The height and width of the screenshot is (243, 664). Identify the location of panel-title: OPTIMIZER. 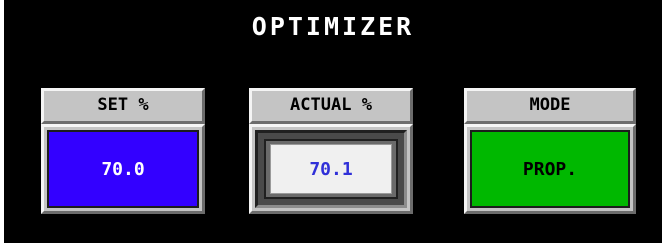
(333, 26).